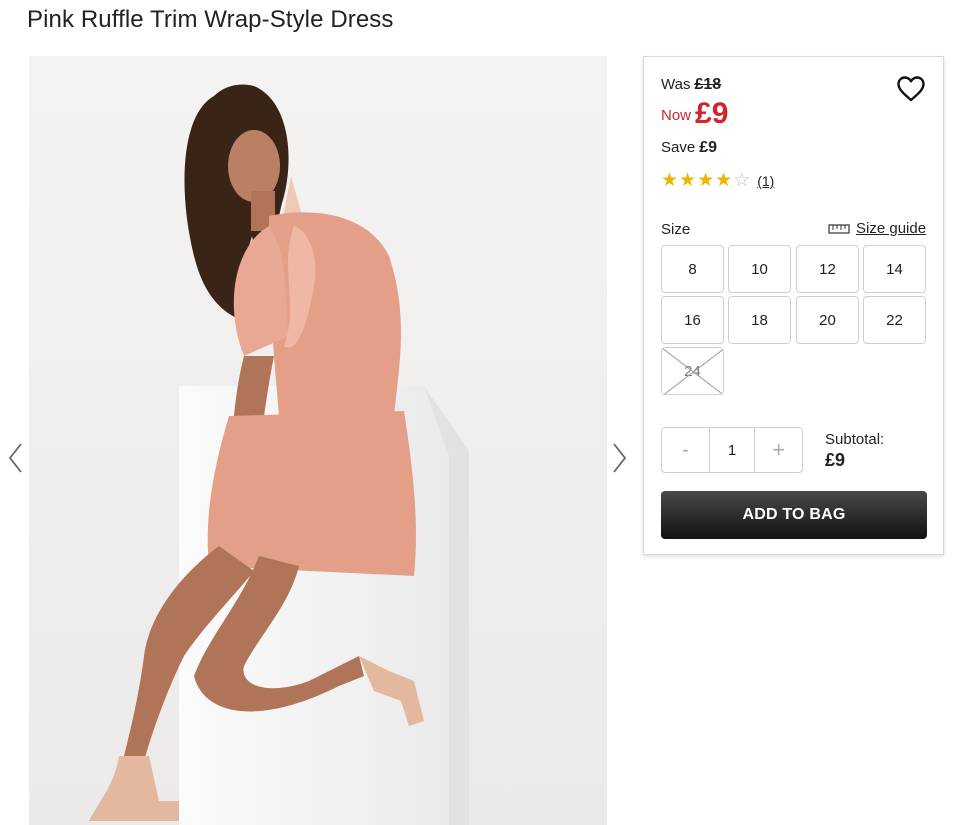 The height and width of the screenshot is (825, 955). I want to click on was-price: £18, so click(708, 84).